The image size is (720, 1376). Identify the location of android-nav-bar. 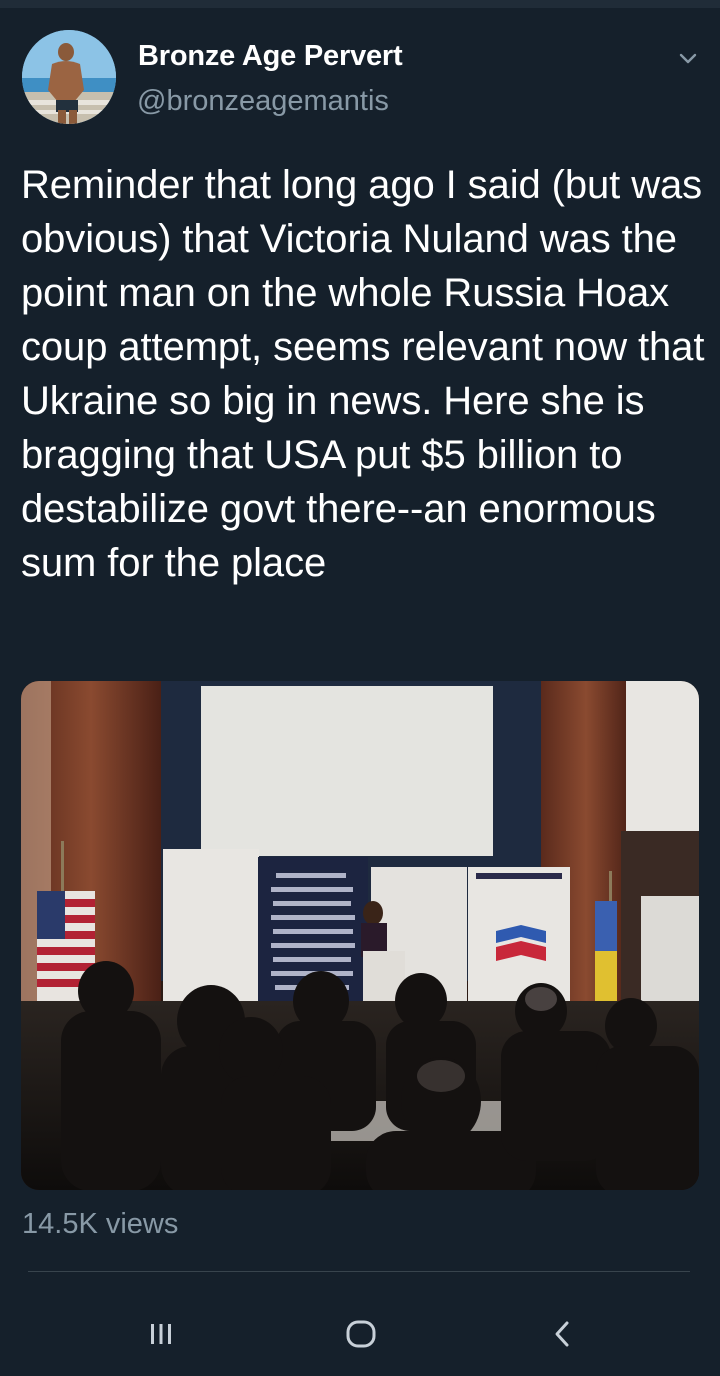
(360, 1333).